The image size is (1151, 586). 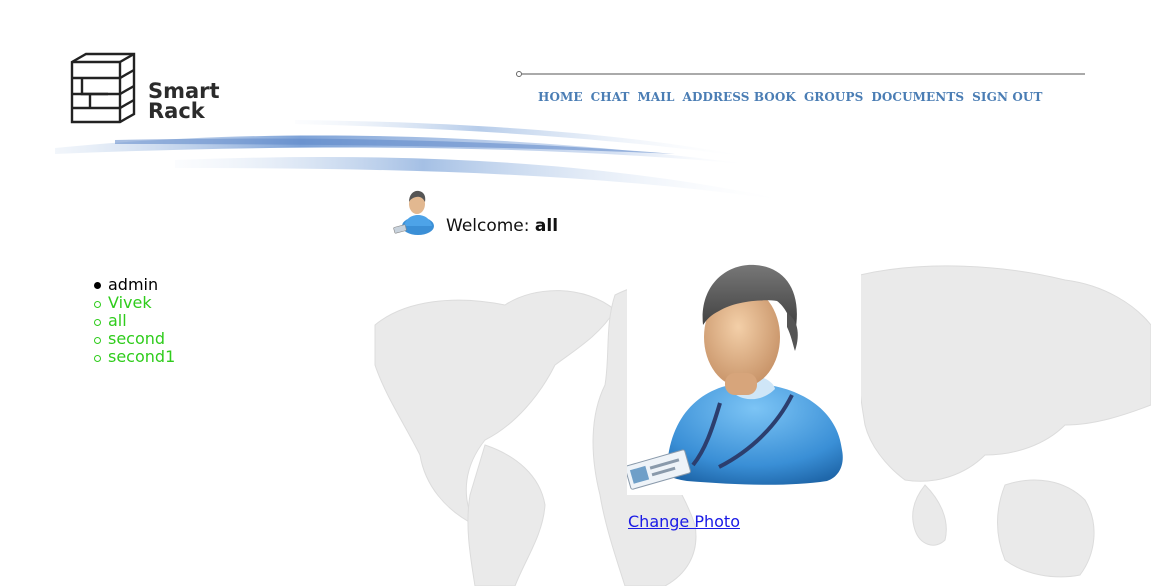 I want to click on user-list: admin Vivek all second second1, so click(x=133, y=321).